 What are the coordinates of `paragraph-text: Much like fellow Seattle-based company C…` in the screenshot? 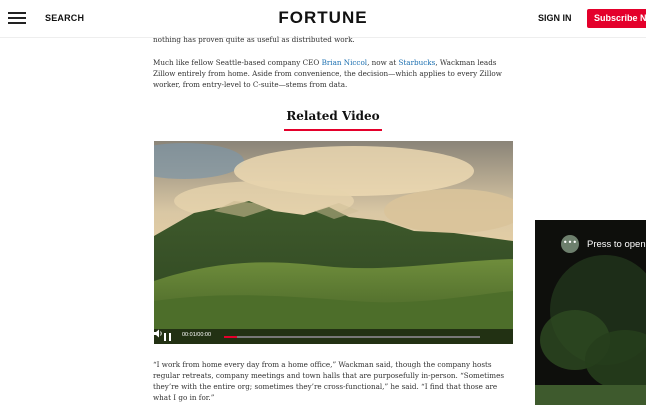 It's located at (237, 62).